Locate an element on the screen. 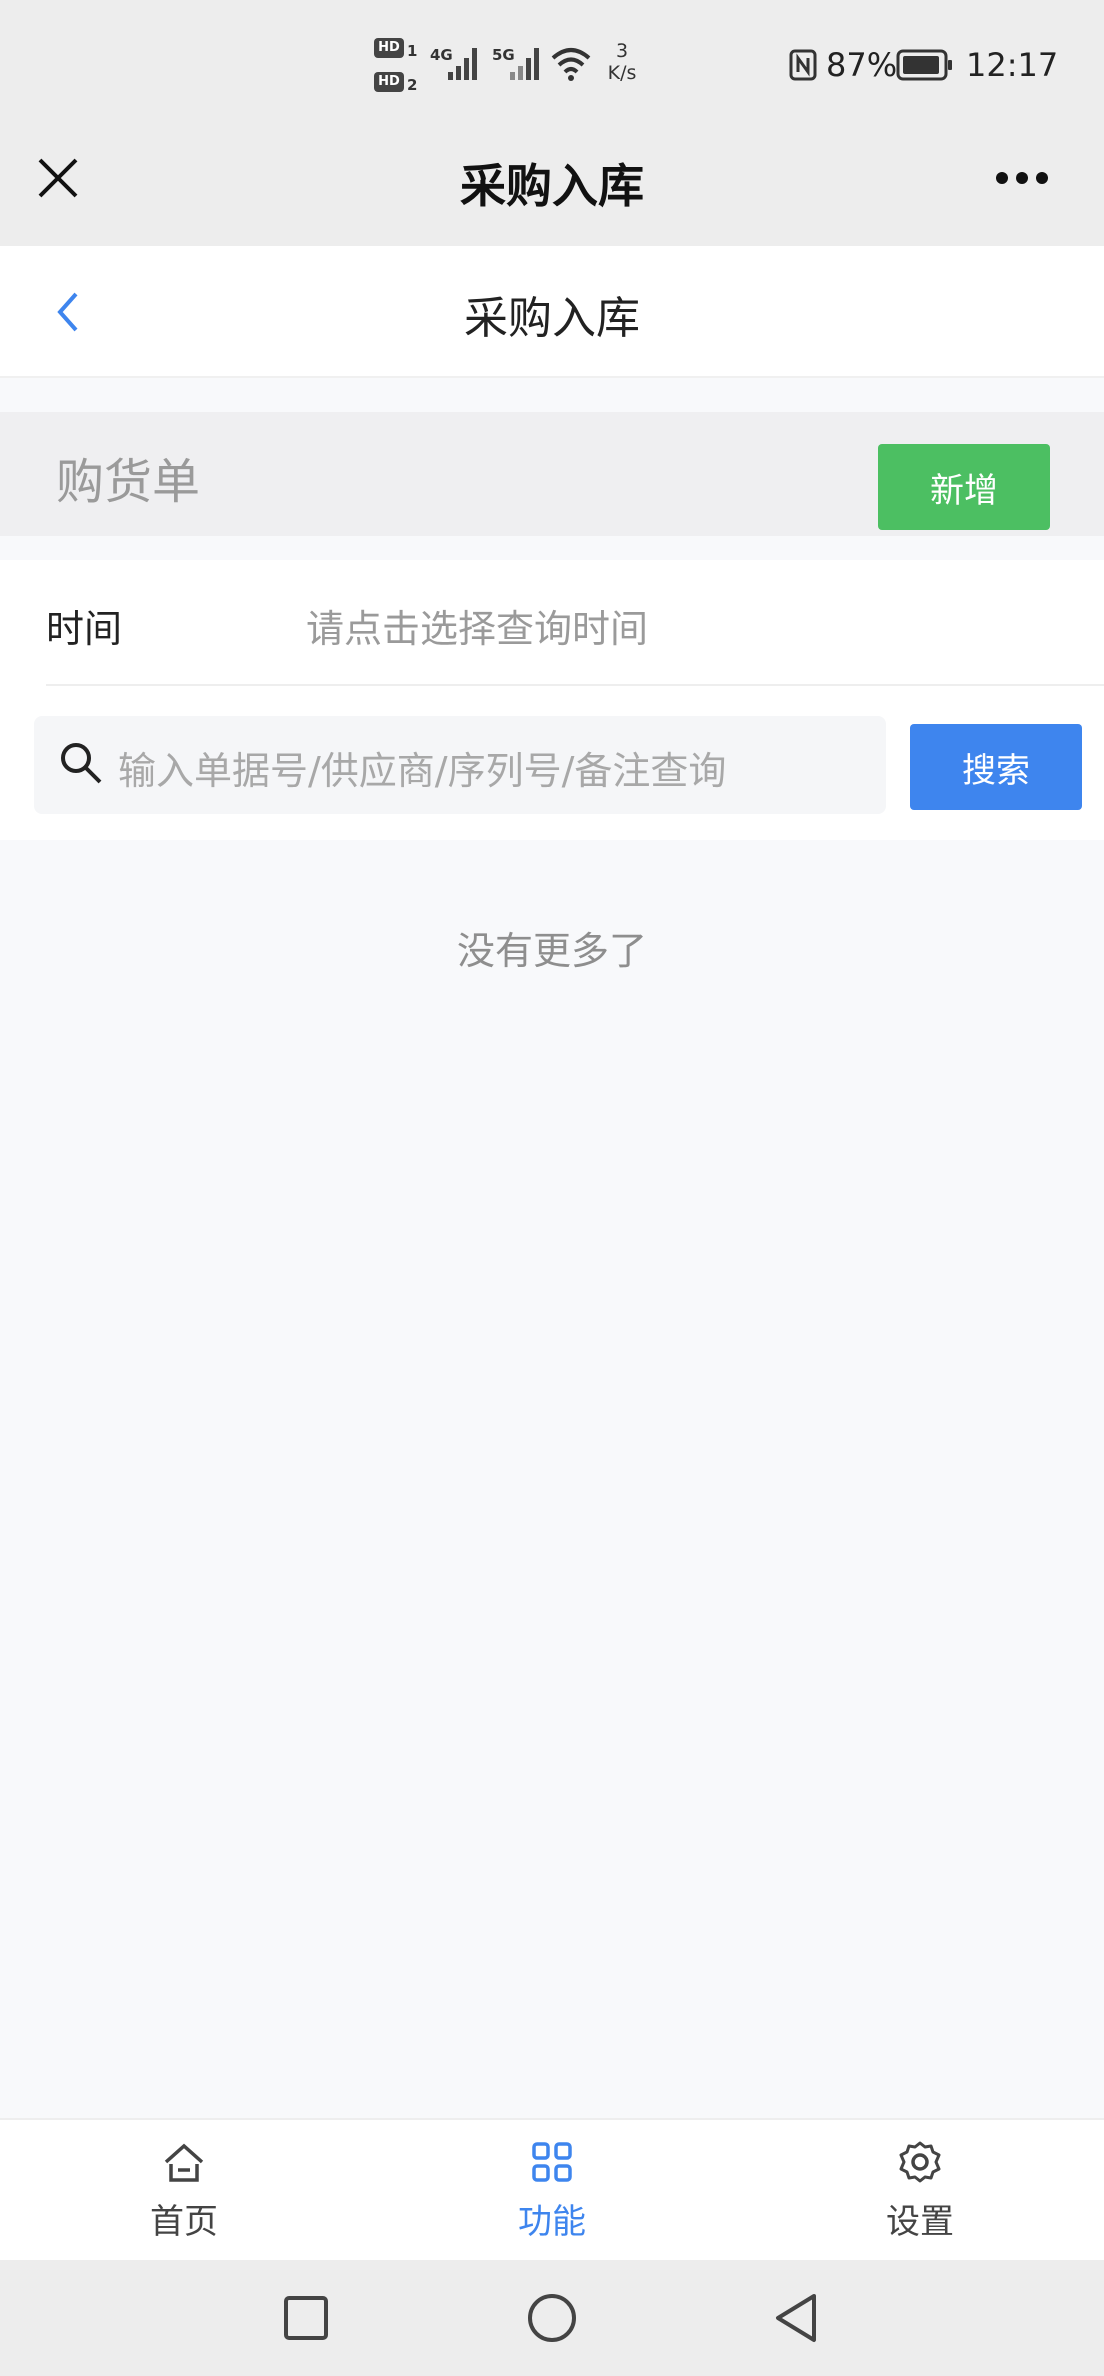 The width and height of the screenshot is (1104, 2376). divider is located at coordinates (575, 685).